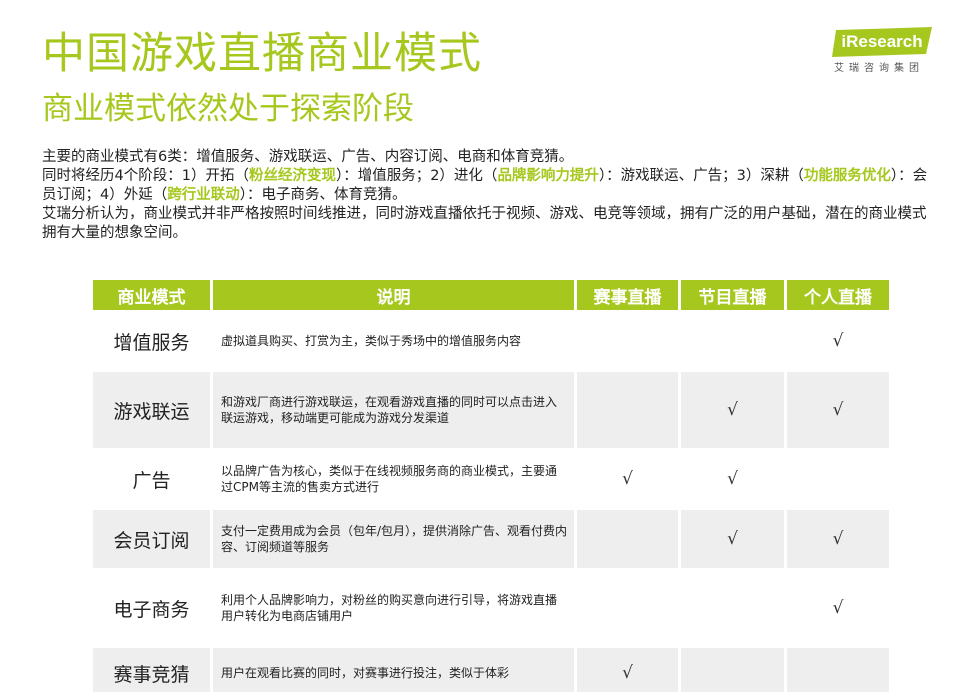 This screenshot has height=692, width=970. I want to click on header-event-live: 赛事直播, so click(627, 295).